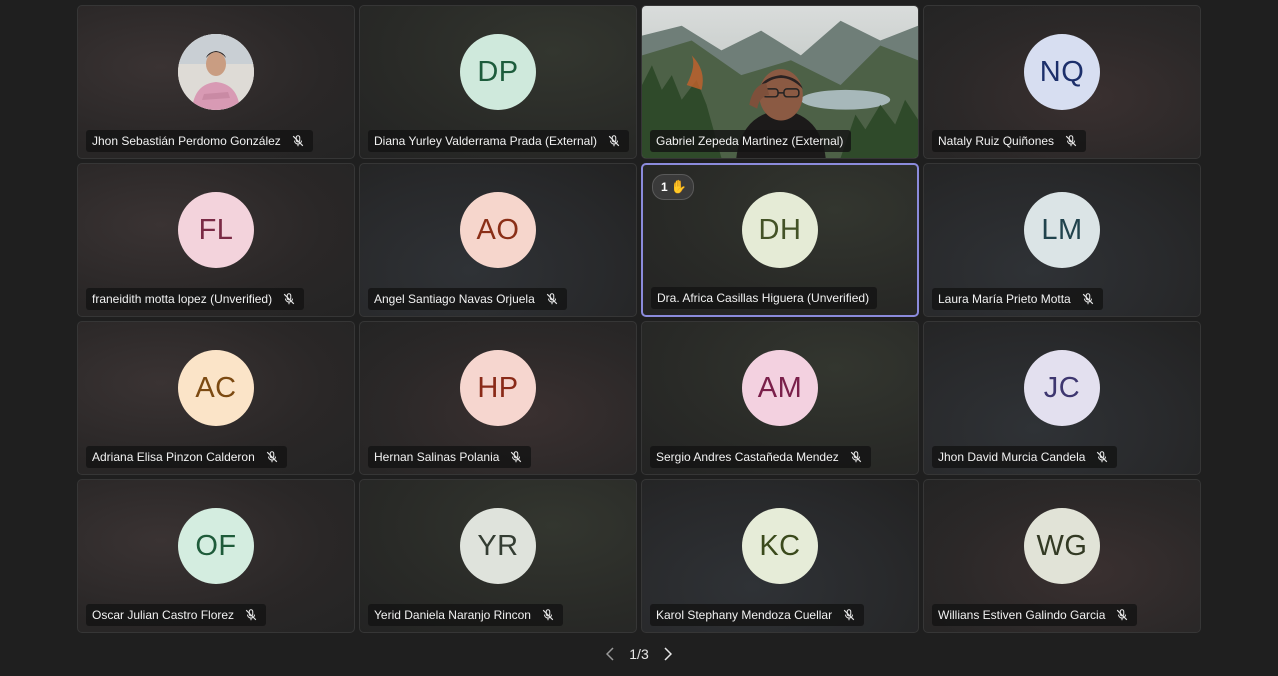  I want to click on participant-tile: HP Hernan Salinas Polania, so click(498, 398).